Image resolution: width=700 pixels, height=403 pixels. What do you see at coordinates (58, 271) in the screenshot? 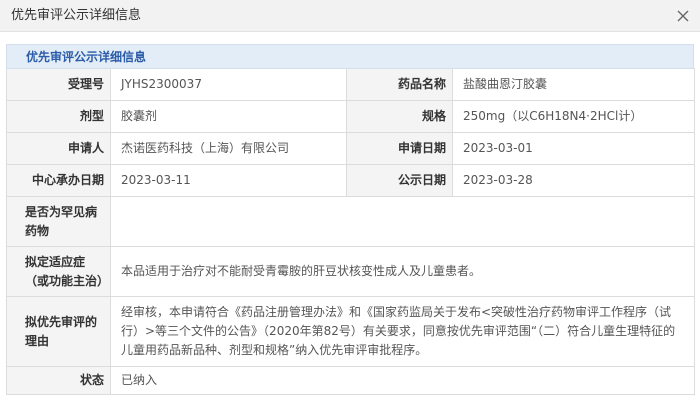
I see `indication-label: 拟定适应症（或功能主治）` at bounding box center [58, 271].